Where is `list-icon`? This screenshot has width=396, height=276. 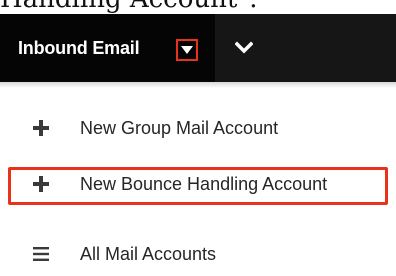 list-icon is located at coordinates (41, 254).